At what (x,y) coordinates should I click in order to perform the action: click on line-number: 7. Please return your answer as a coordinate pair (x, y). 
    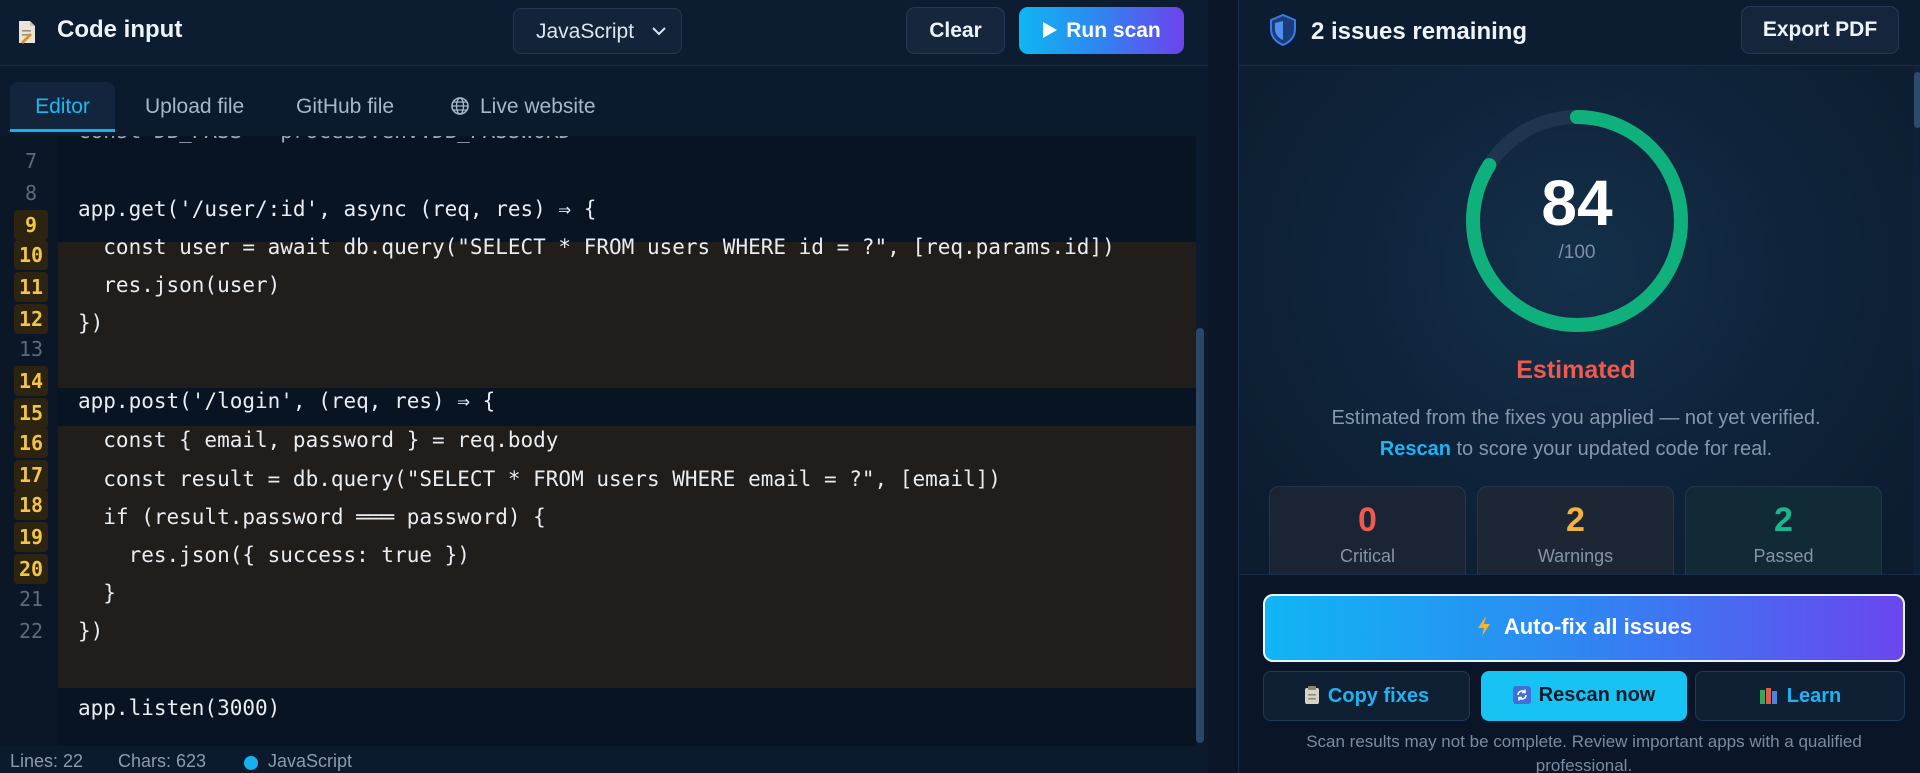
    Looking at the image, I should click on (31, 161).